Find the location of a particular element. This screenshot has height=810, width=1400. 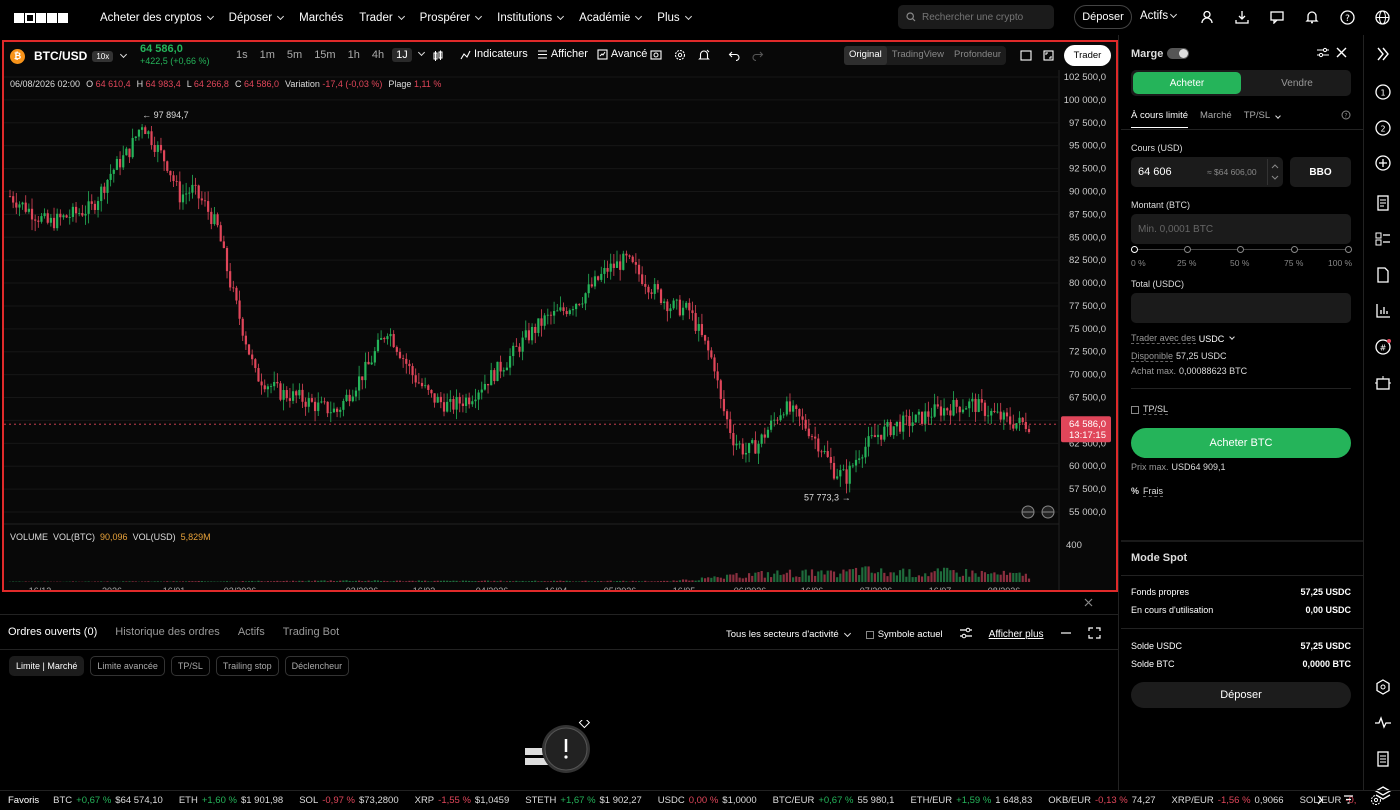

interval-1h: 1h is located at coordinates (354, 55).